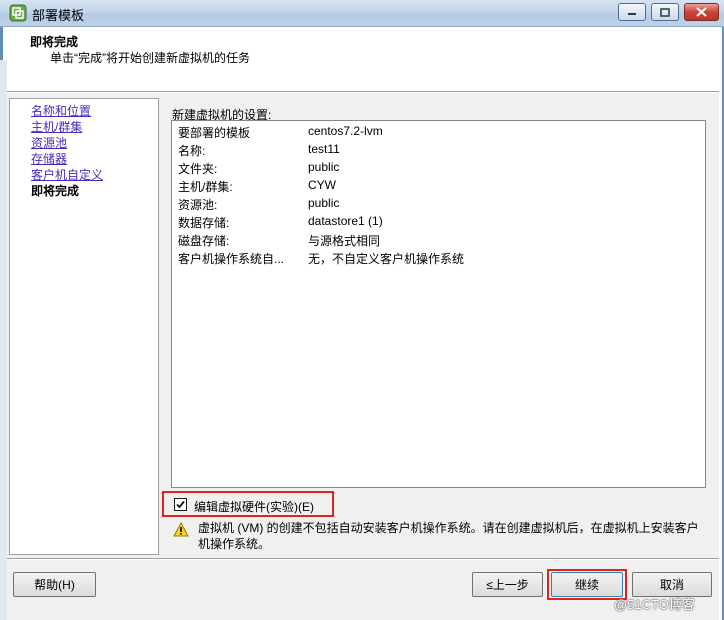 The width and height of the screenshot is (724, 620). I want to click on settings-key: 资源池:, so click(198, 205).